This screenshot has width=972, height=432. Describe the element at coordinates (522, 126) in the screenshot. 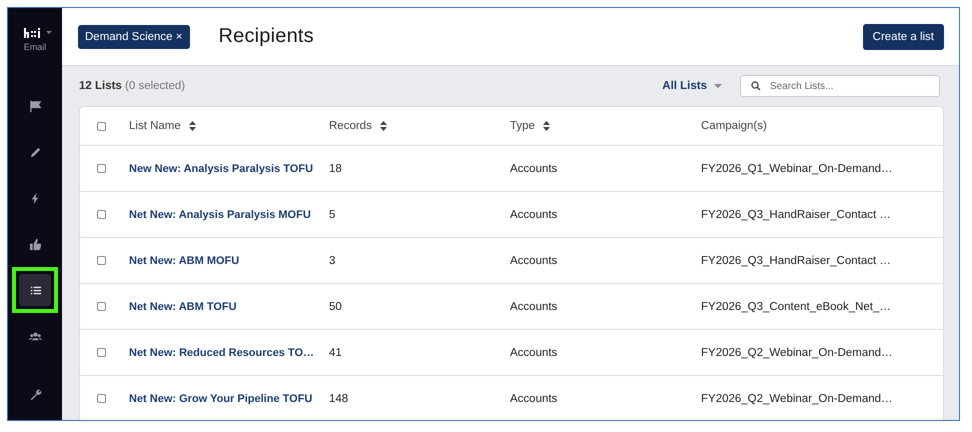

I see `column-header: Type` at that location.